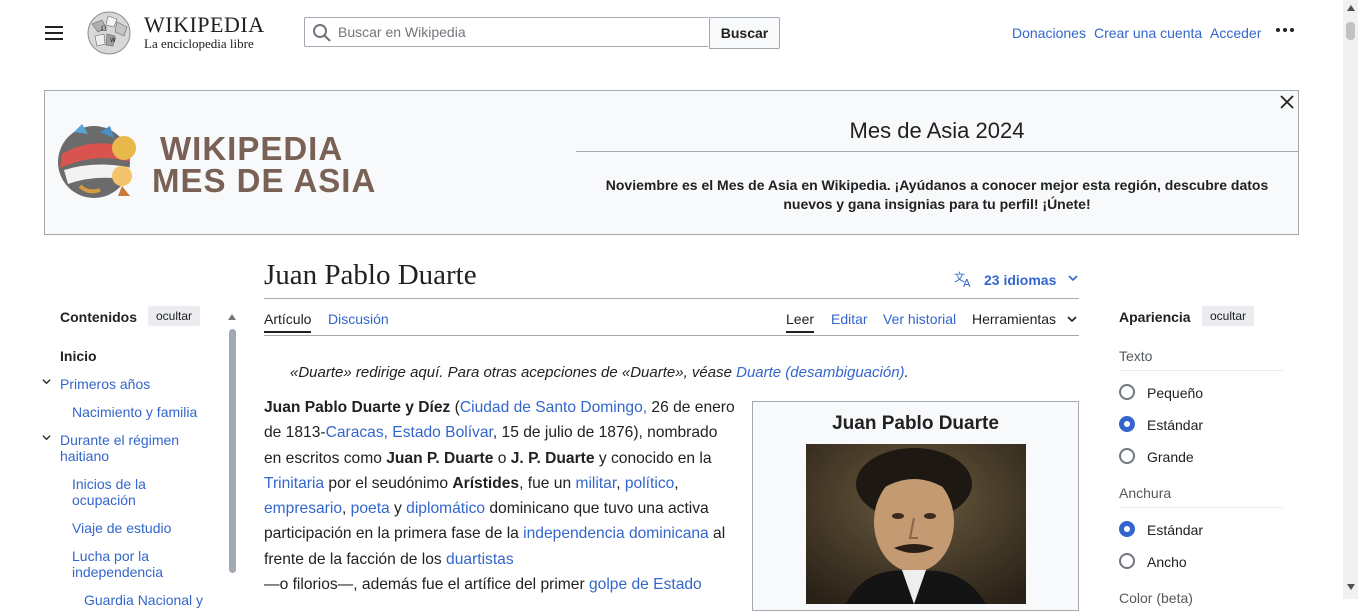  What do you see at coordinates (294, 483) in the screenshot?
I see `link-trinitaria: Trinitaria` at bounding box center [294, 483].